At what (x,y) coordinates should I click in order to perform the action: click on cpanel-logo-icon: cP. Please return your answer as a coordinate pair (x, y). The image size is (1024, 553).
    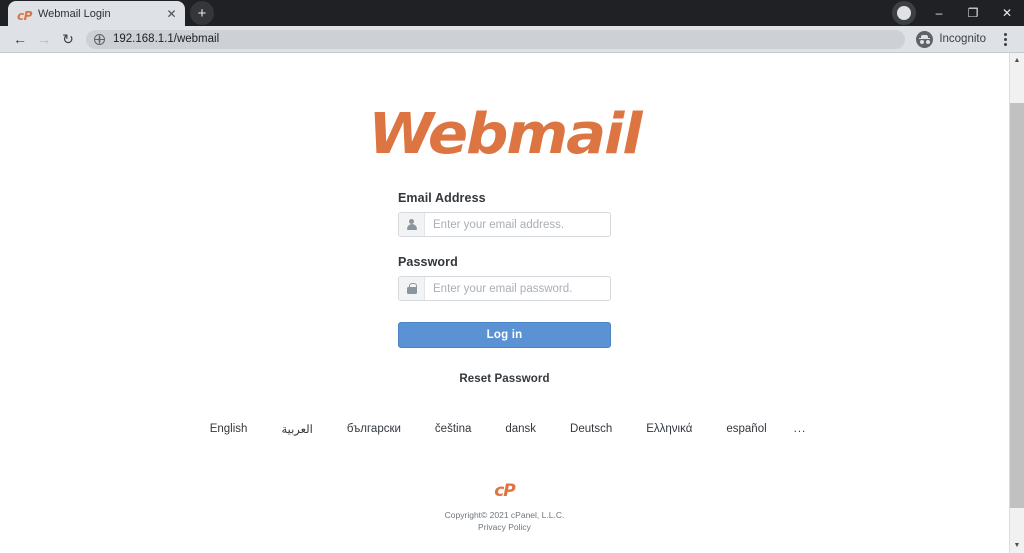
    Looking at the image, I should click on (505, 491).